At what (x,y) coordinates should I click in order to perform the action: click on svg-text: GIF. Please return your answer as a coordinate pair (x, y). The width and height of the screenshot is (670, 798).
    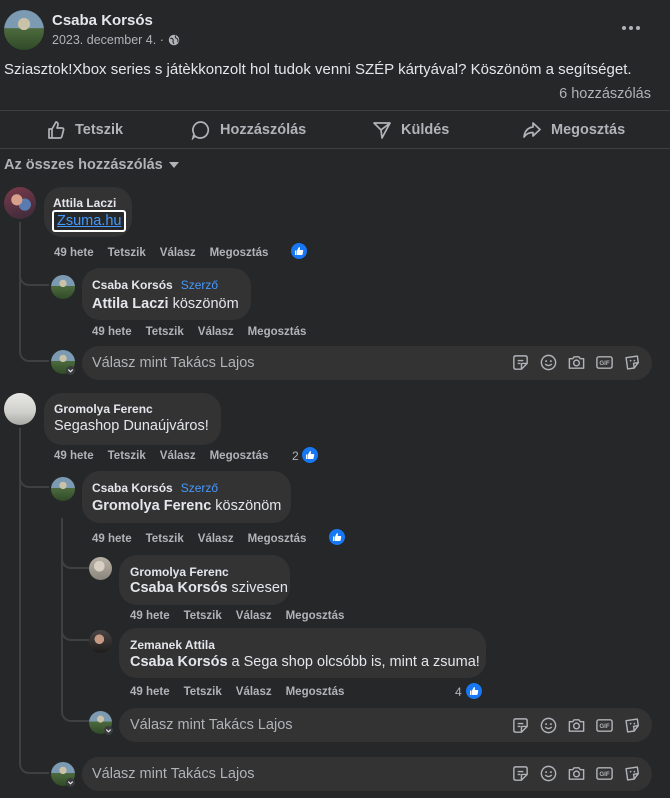
    Looking at the image, I should click on (604, 363).